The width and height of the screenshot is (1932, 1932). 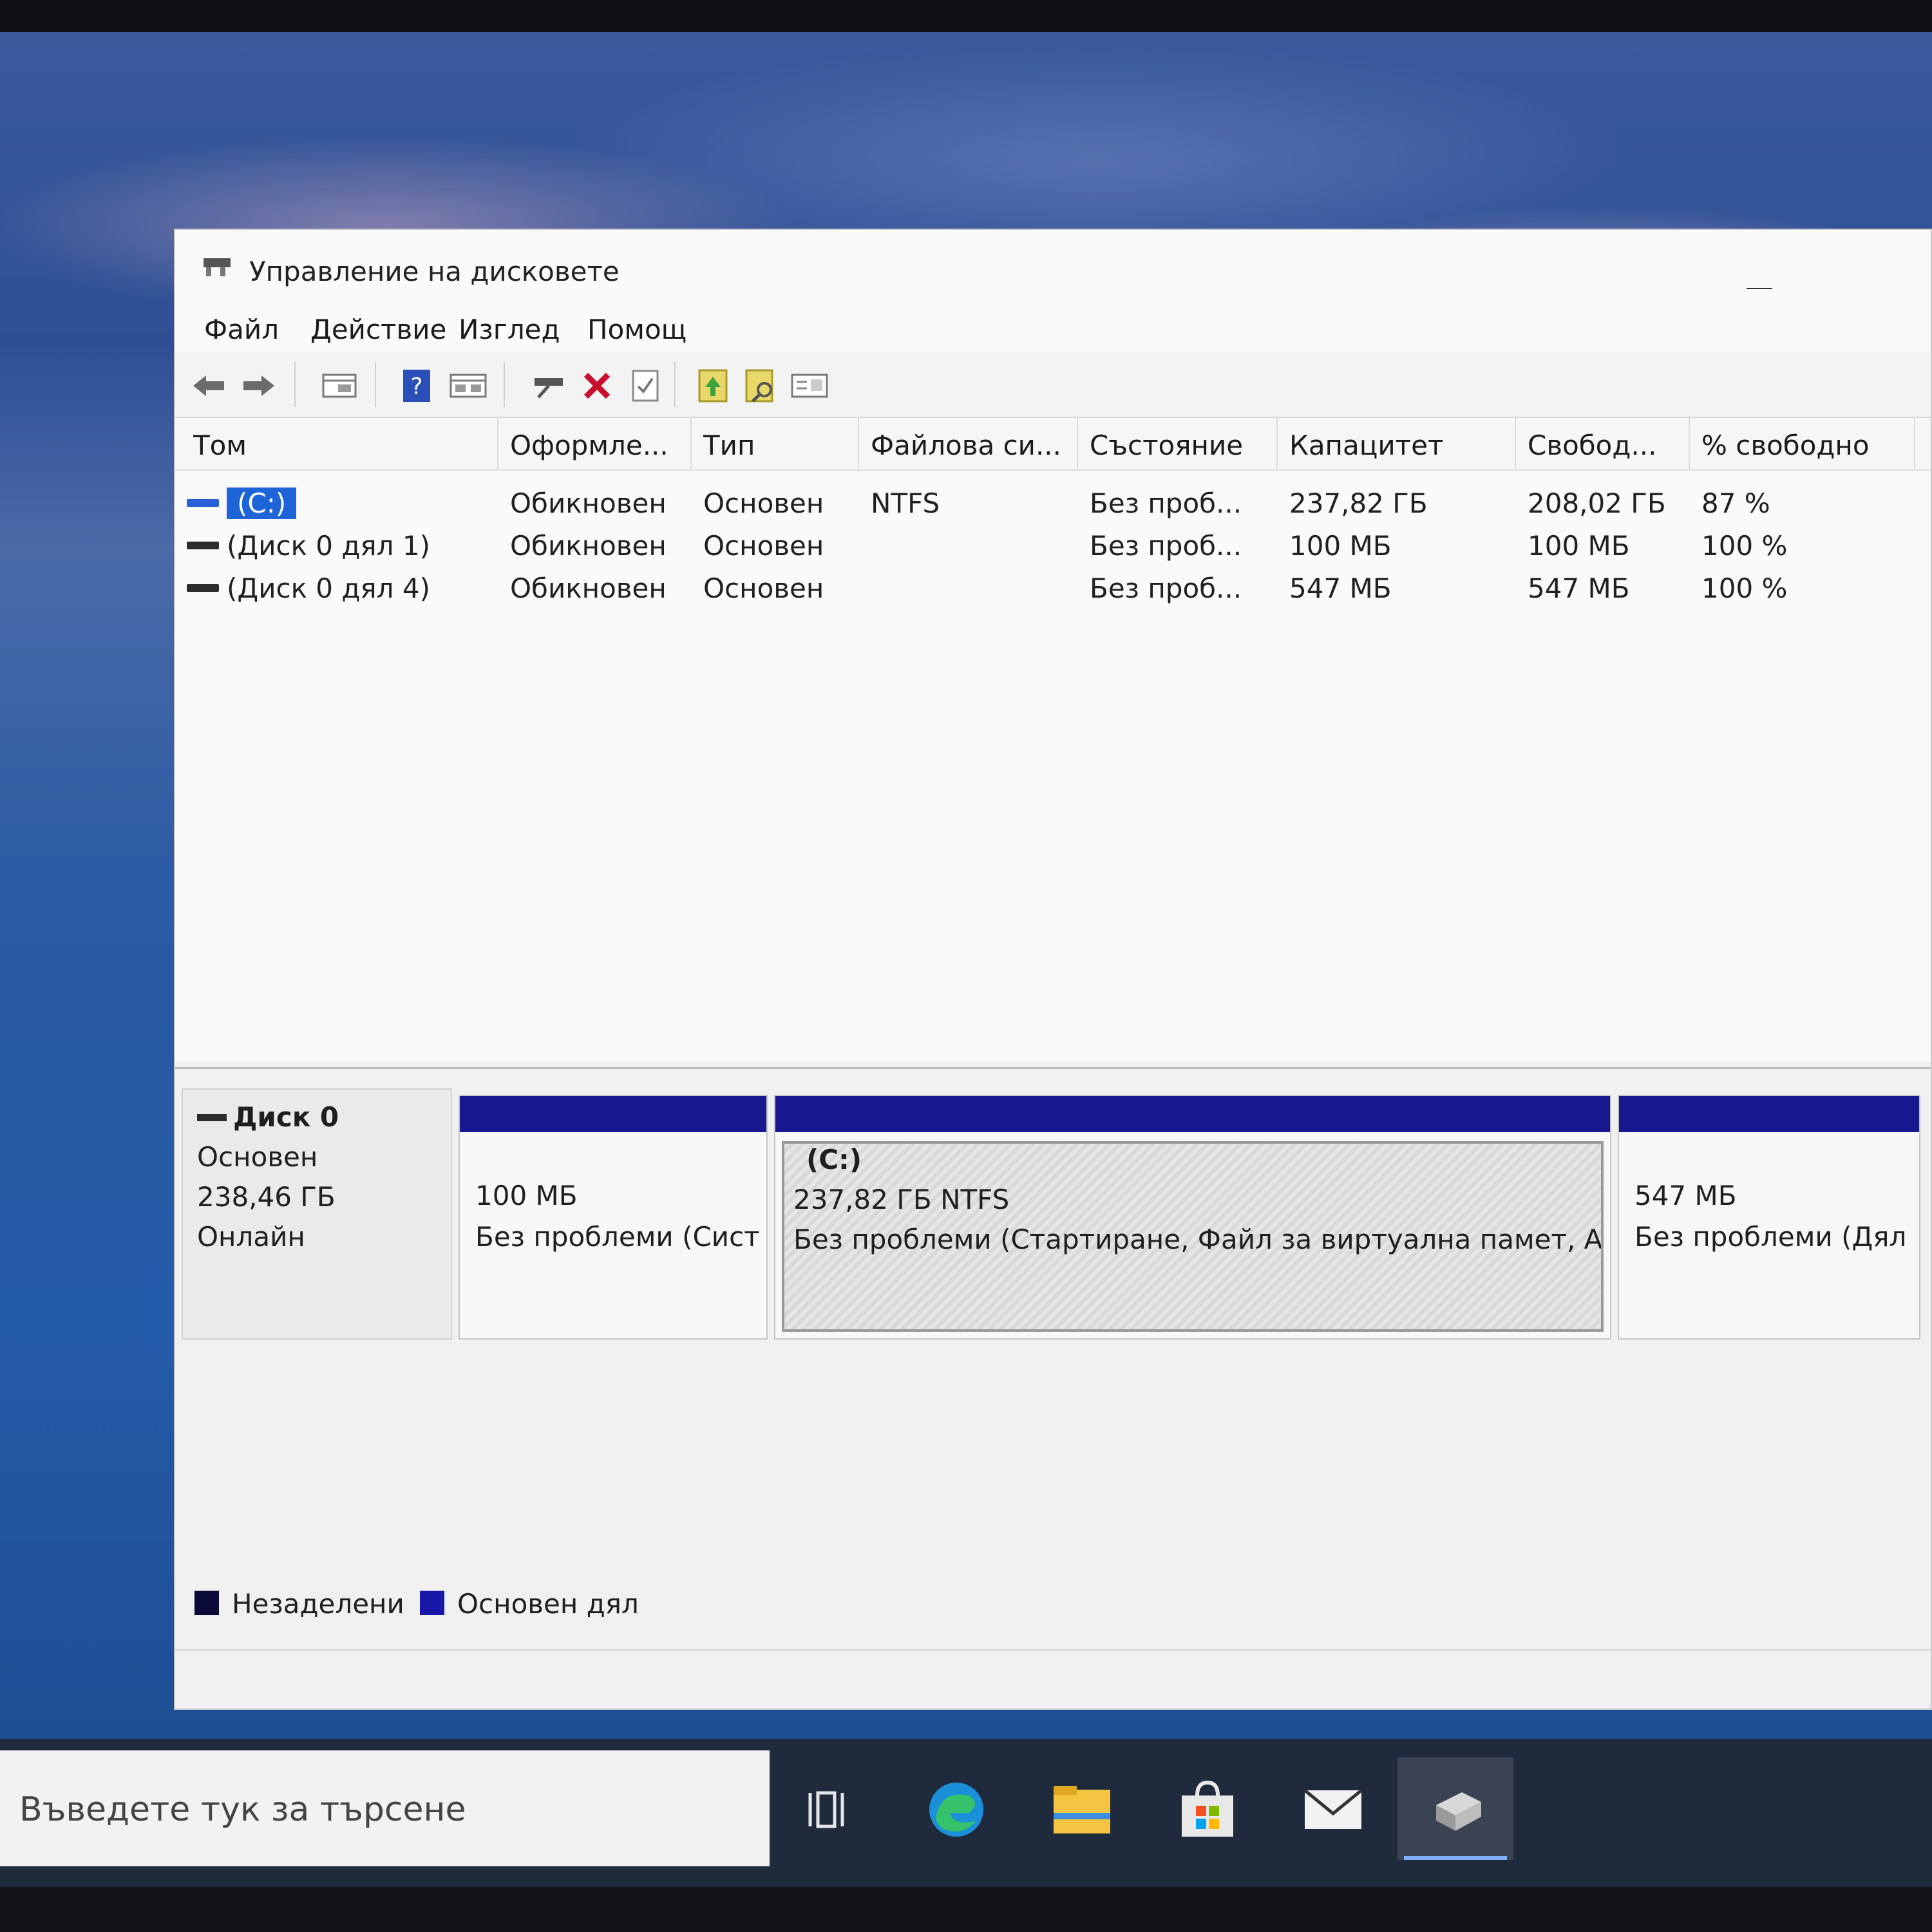 What do you see at coordinates (1579, 588) in the screenshot?
I see `free-cell: 547 МБ` at bounding box center [1579, 588].